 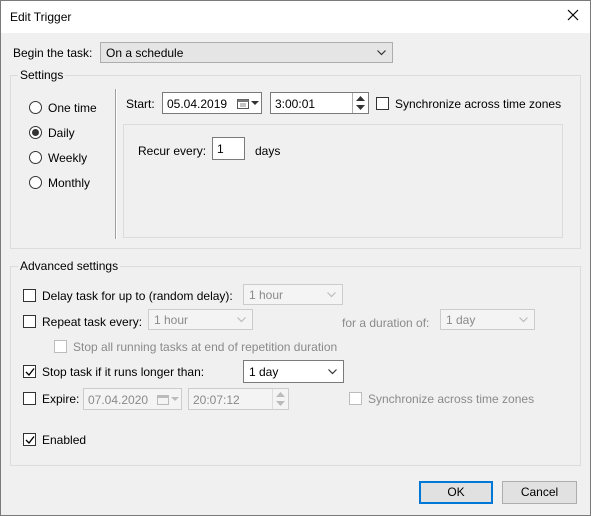 I want to click on separator, so click(x=116, y=164).